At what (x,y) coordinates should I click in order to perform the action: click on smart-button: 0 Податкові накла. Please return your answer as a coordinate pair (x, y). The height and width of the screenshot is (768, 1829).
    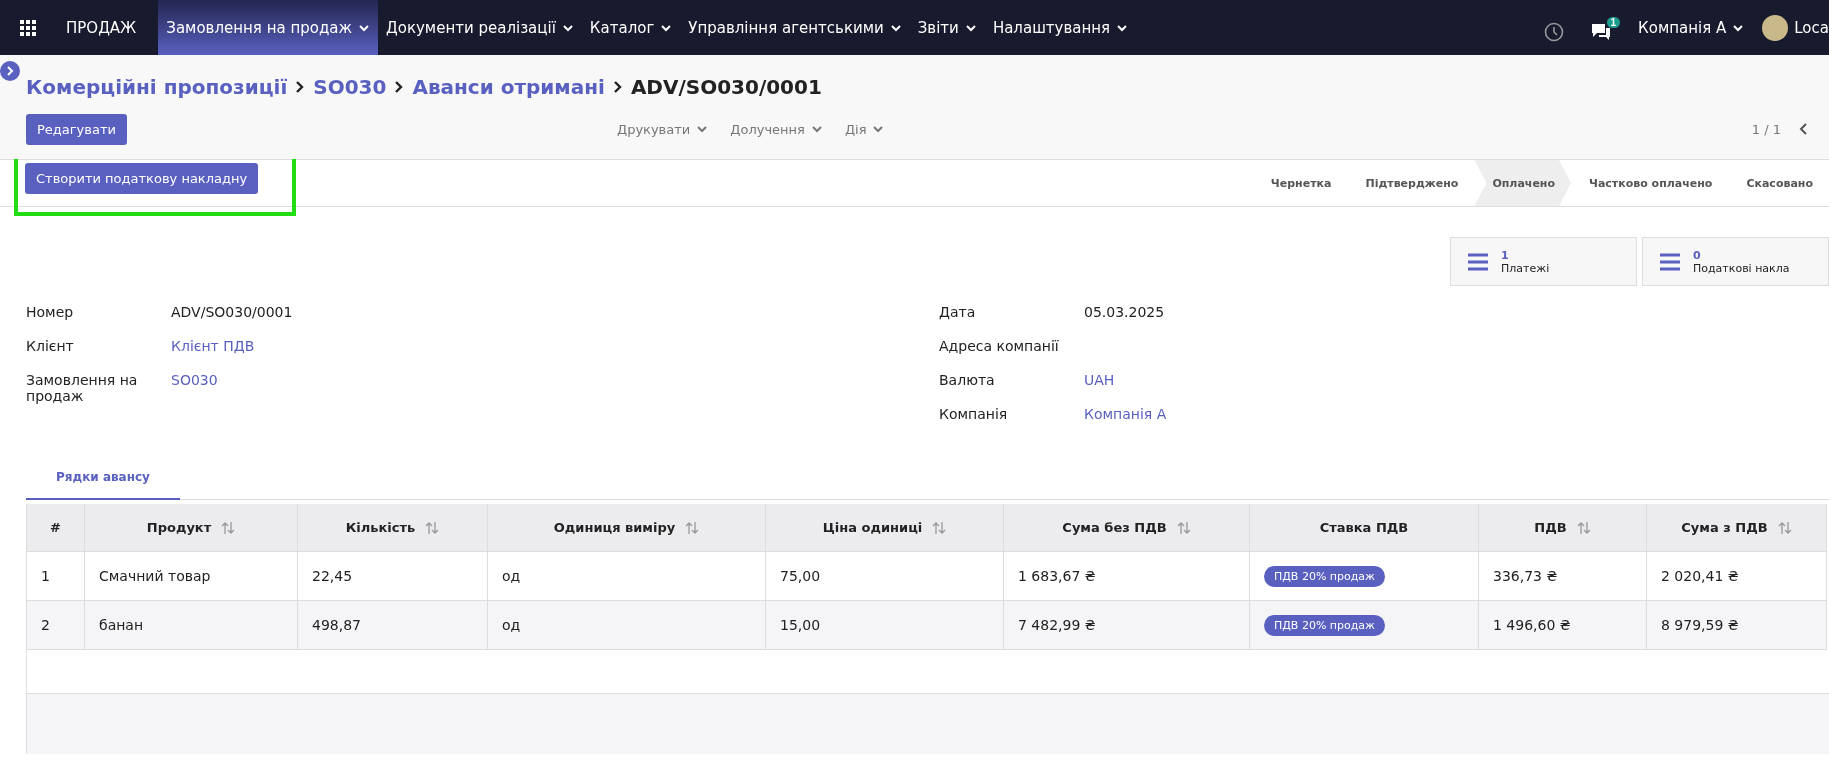
    Looking at the image, I should click on (1735, 261).